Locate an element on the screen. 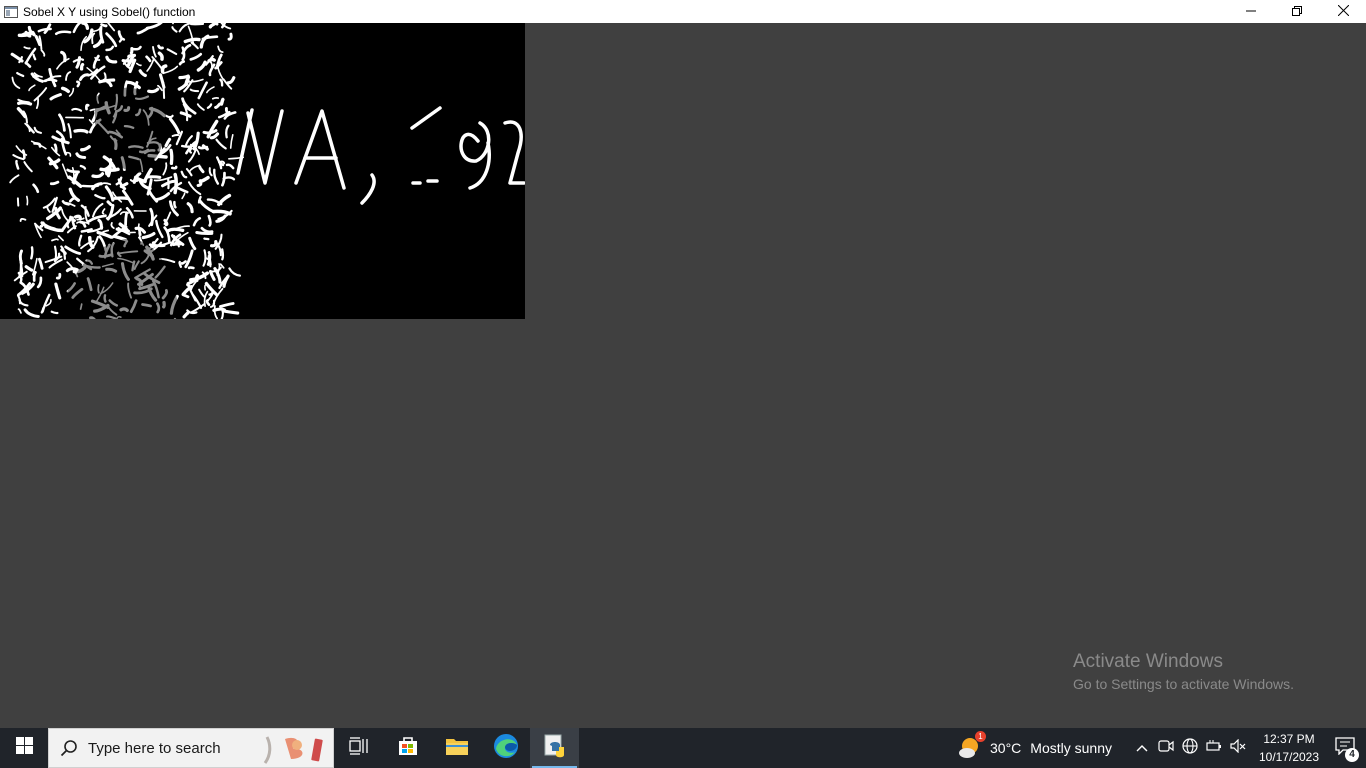 This screenshot has width=1366, height=768. window-controls is located at coordinates (1297, 11).